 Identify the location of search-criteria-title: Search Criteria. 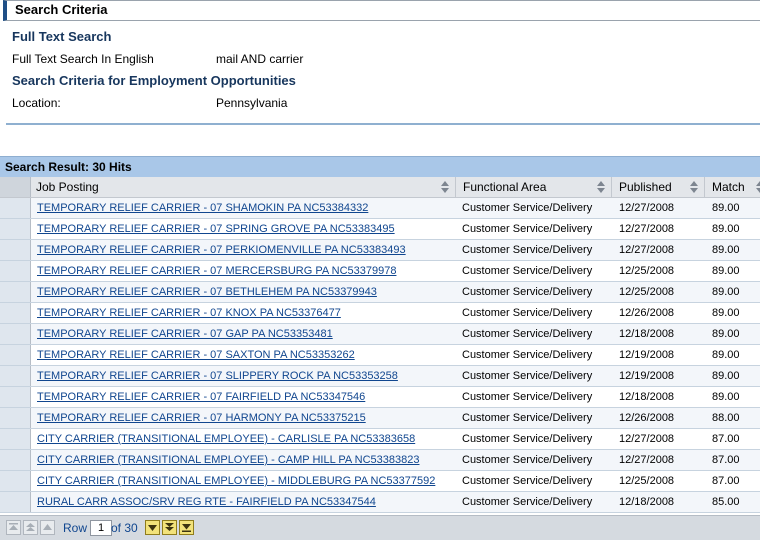
(61, 9).